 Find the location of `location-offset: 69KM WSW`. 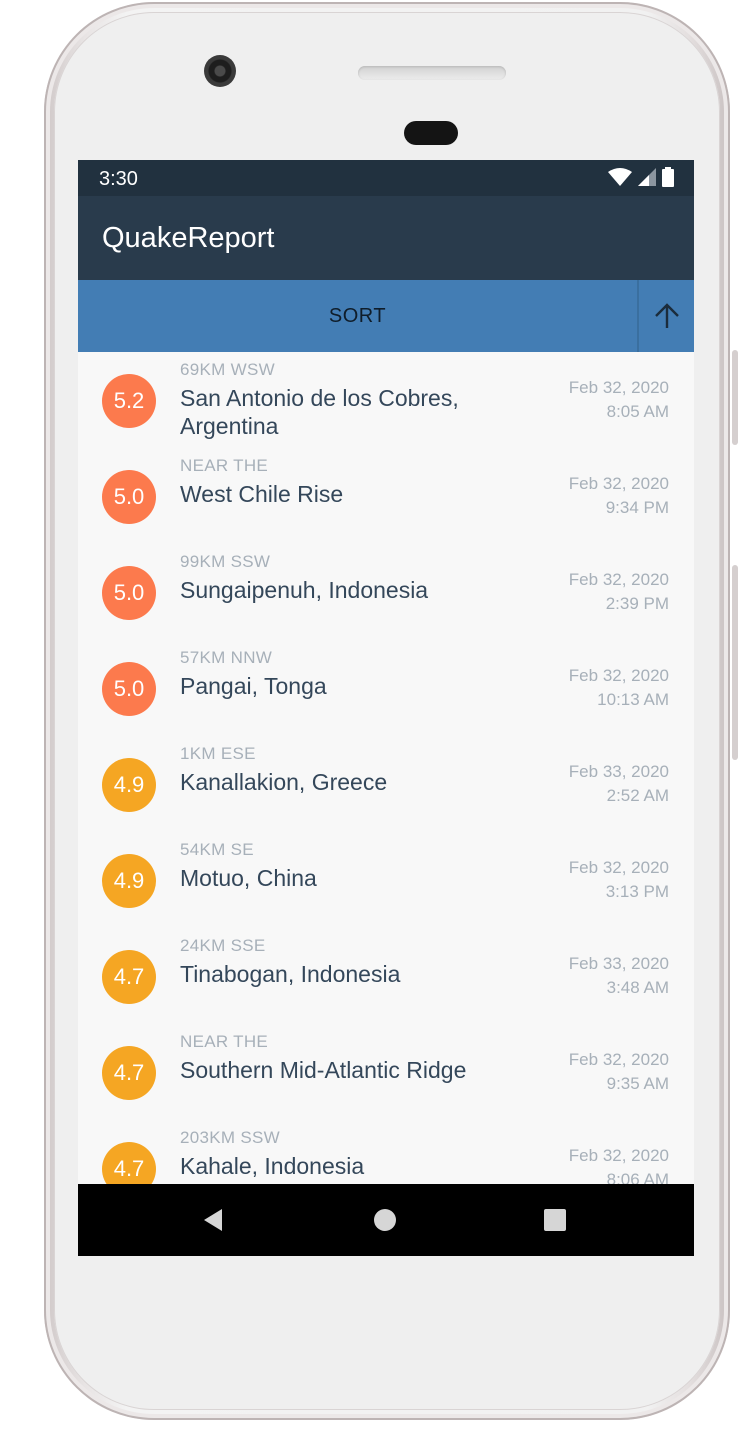

location-offset: 69KM WSW is located at coordinates (227, 369).